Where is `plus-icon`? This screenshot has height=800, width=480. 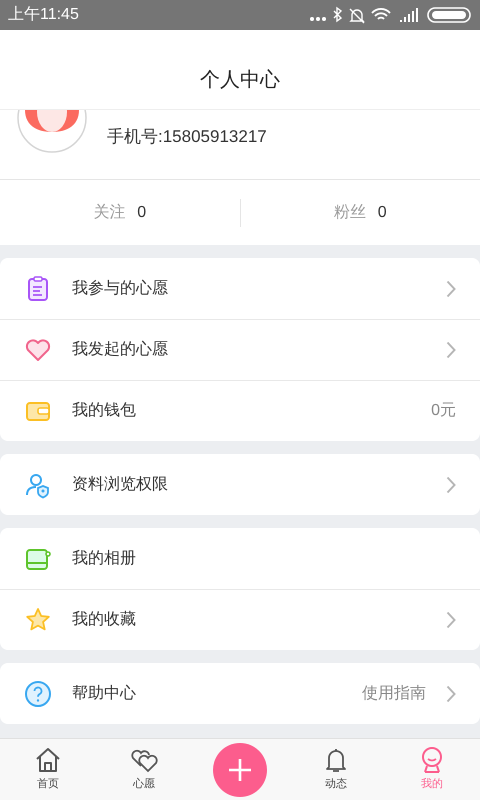 plus-icon is located at coordinates (240, 770).